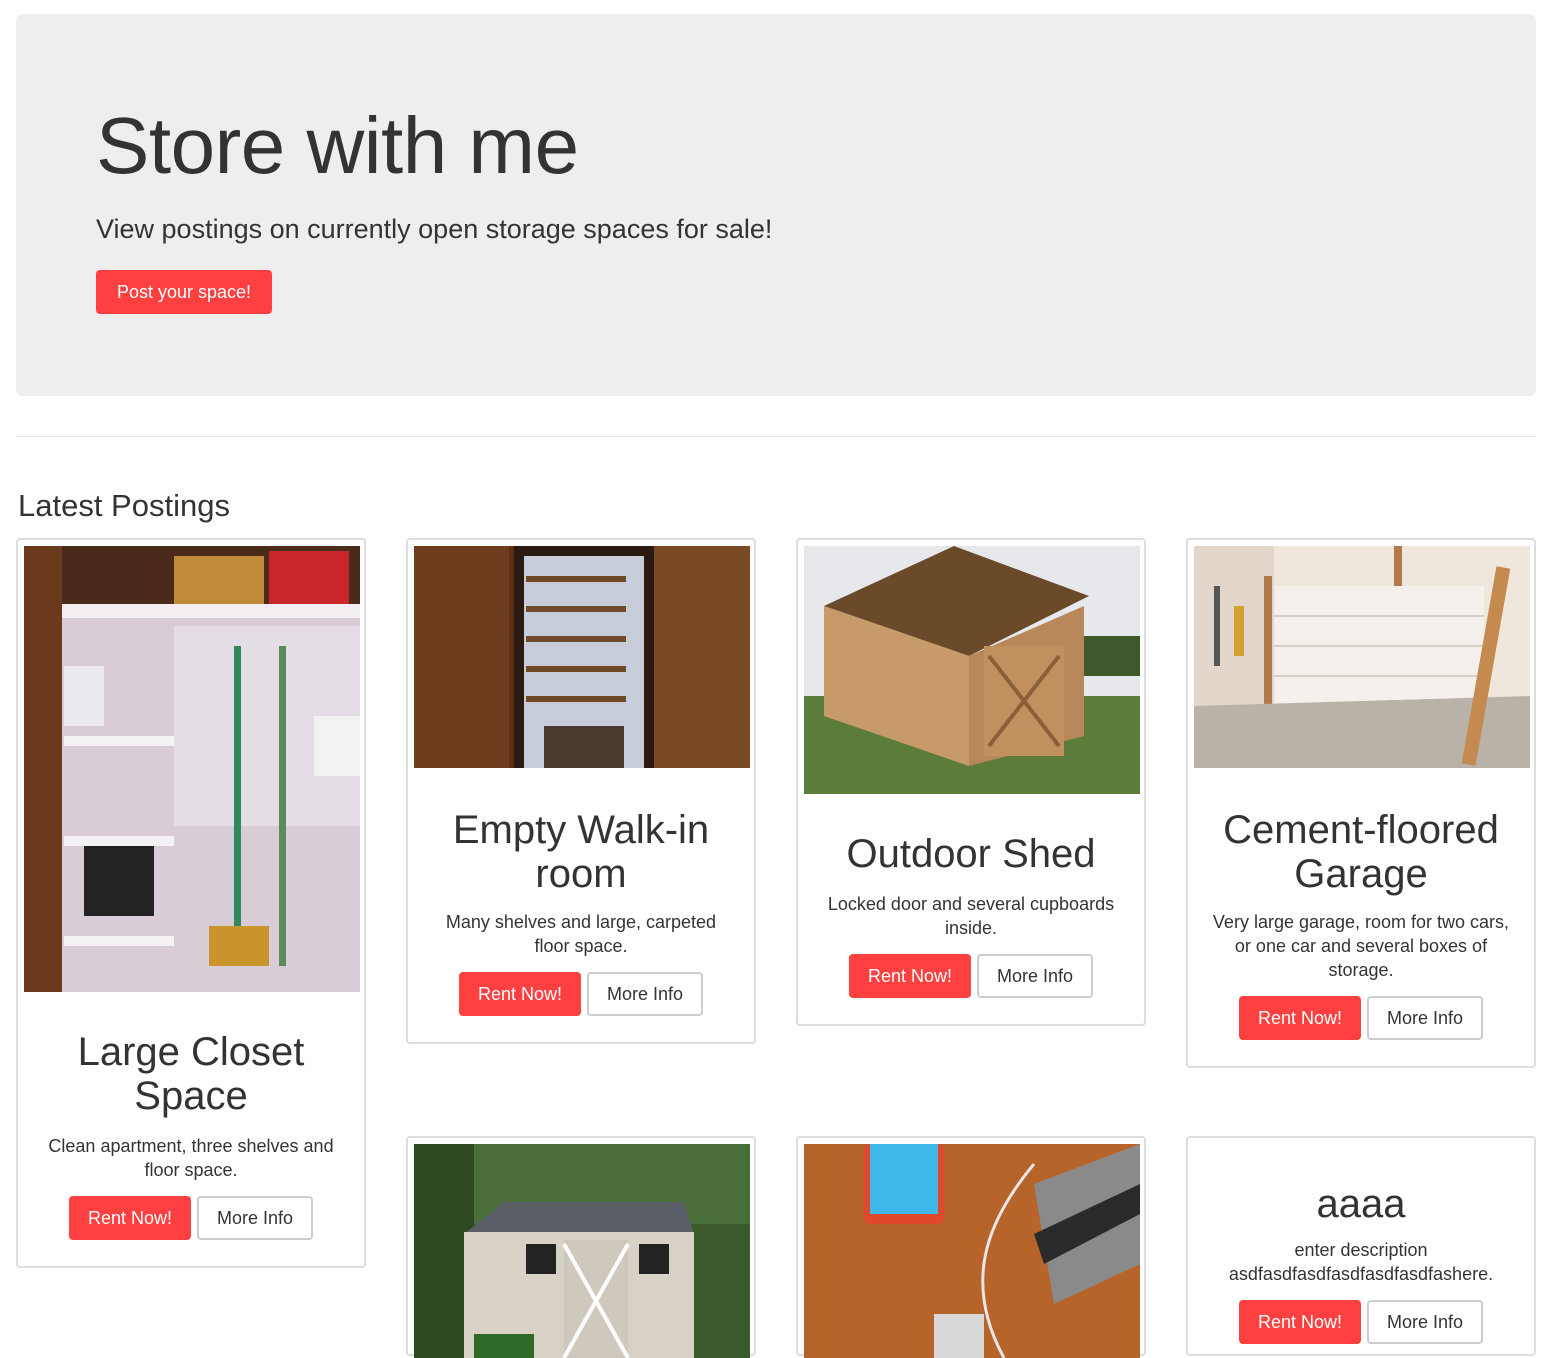 The width and height of the screenshot is (1546, 1358). I want to click on posting-title: Large Closet Space, so click(191, 1074).